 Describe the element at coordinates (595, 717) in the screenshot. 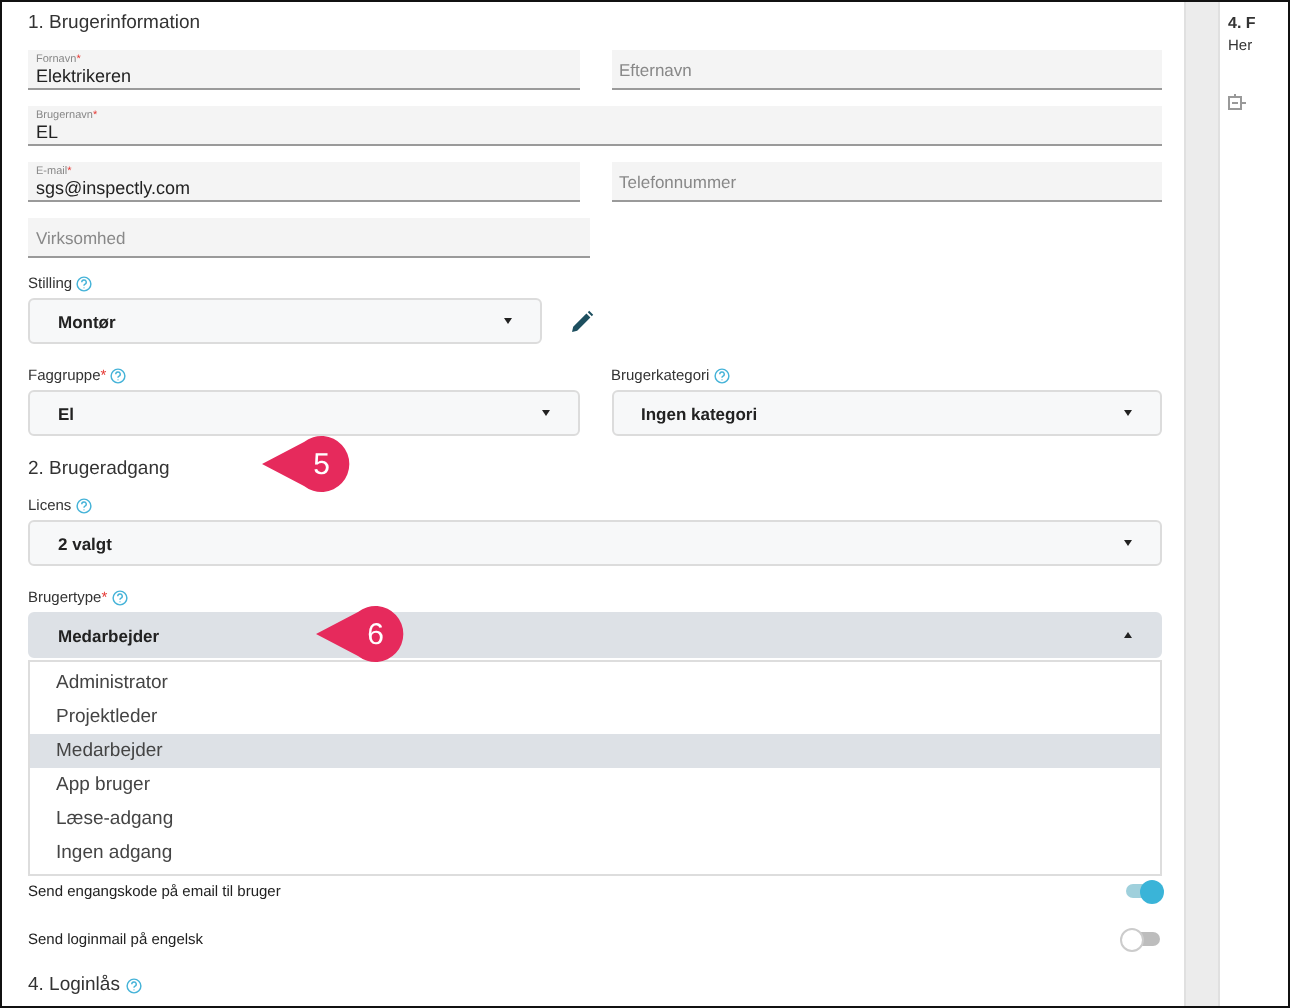

I see `dropdown-option: Projektleder` at that location.